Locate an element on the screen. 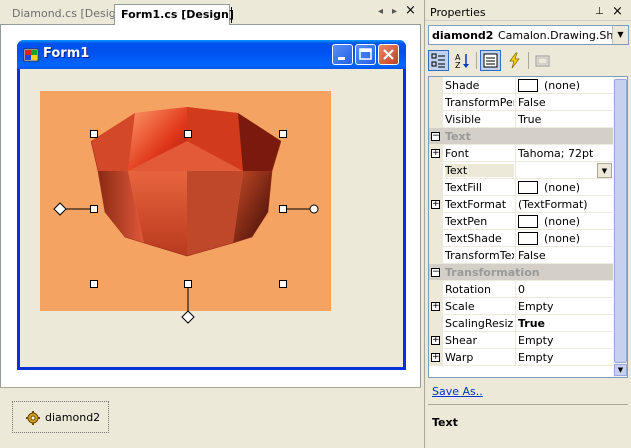 The width and height of the screenshot is (631, 448). categorized-icon is located at coordinates (438, 60).